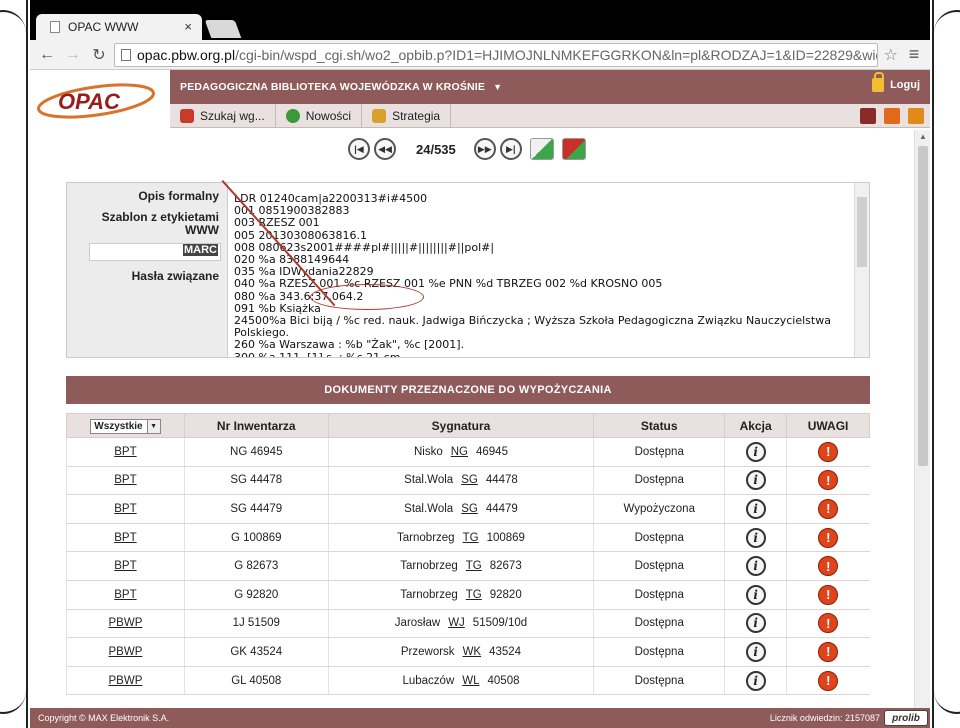 The height and width of the screenshot is (728, 960). What do you see at coordinates (319, 115) in the screenshot?
I see `menu-new-items: Nowości` at bounding box center [319, 115].